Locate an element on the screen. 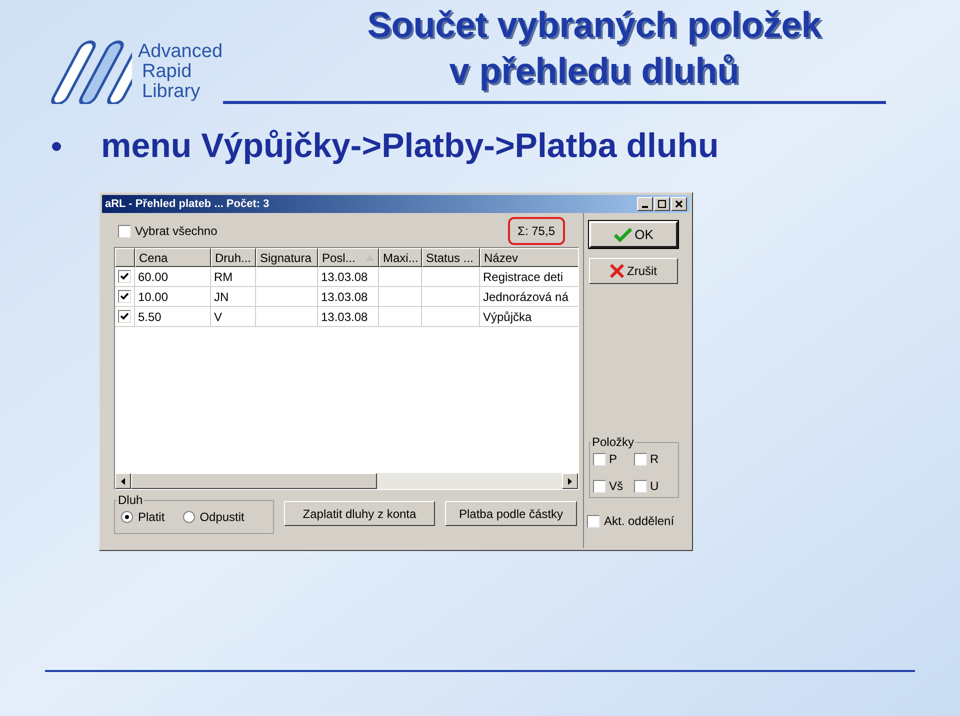 Image resolution: width=960 pixels, height=716 pixels. select-all-checkbox is located at coordinates (124, 231).